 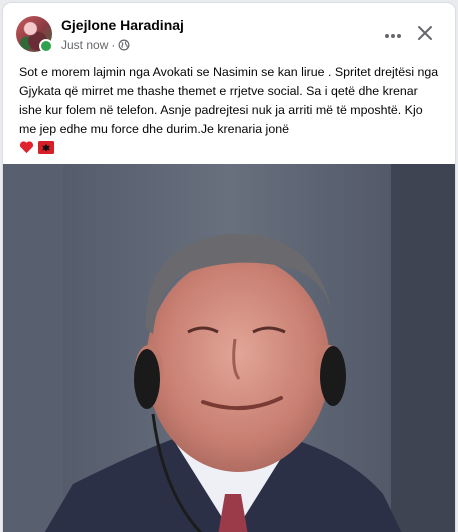 What do you see at coordinates (46, 46) in the screenshot?
I see `online-status-indicator` at bounding box center [46, 46].